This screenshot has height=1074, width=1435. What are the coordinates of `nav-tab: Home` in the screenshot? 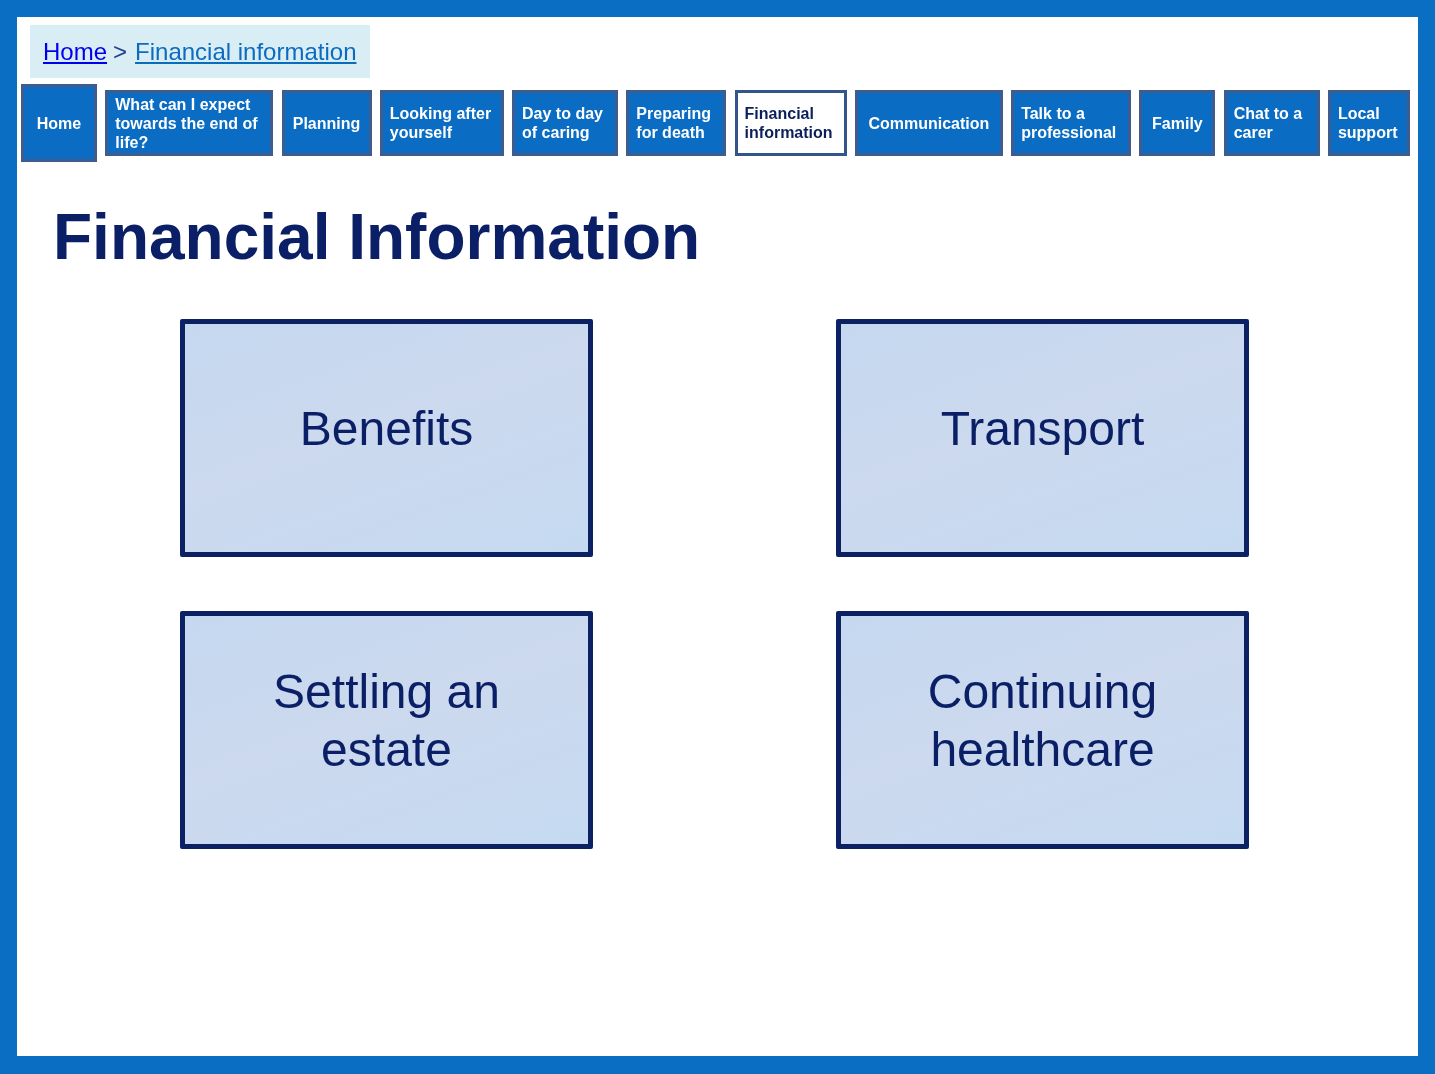 It's located at (59, 123).